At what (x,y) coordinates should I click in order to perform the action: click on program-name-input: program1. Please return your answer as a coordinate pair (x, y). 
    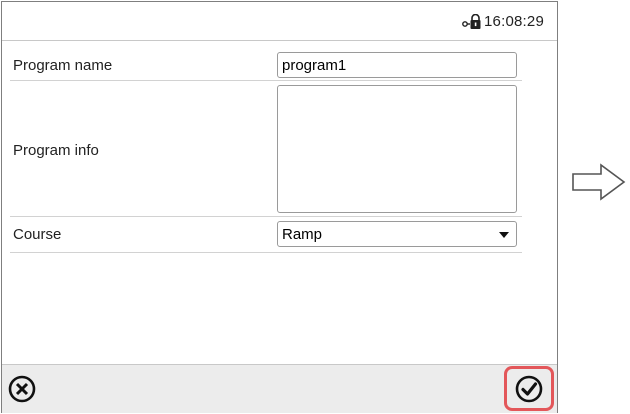
    Looking at the image, I should click on (397, 65).